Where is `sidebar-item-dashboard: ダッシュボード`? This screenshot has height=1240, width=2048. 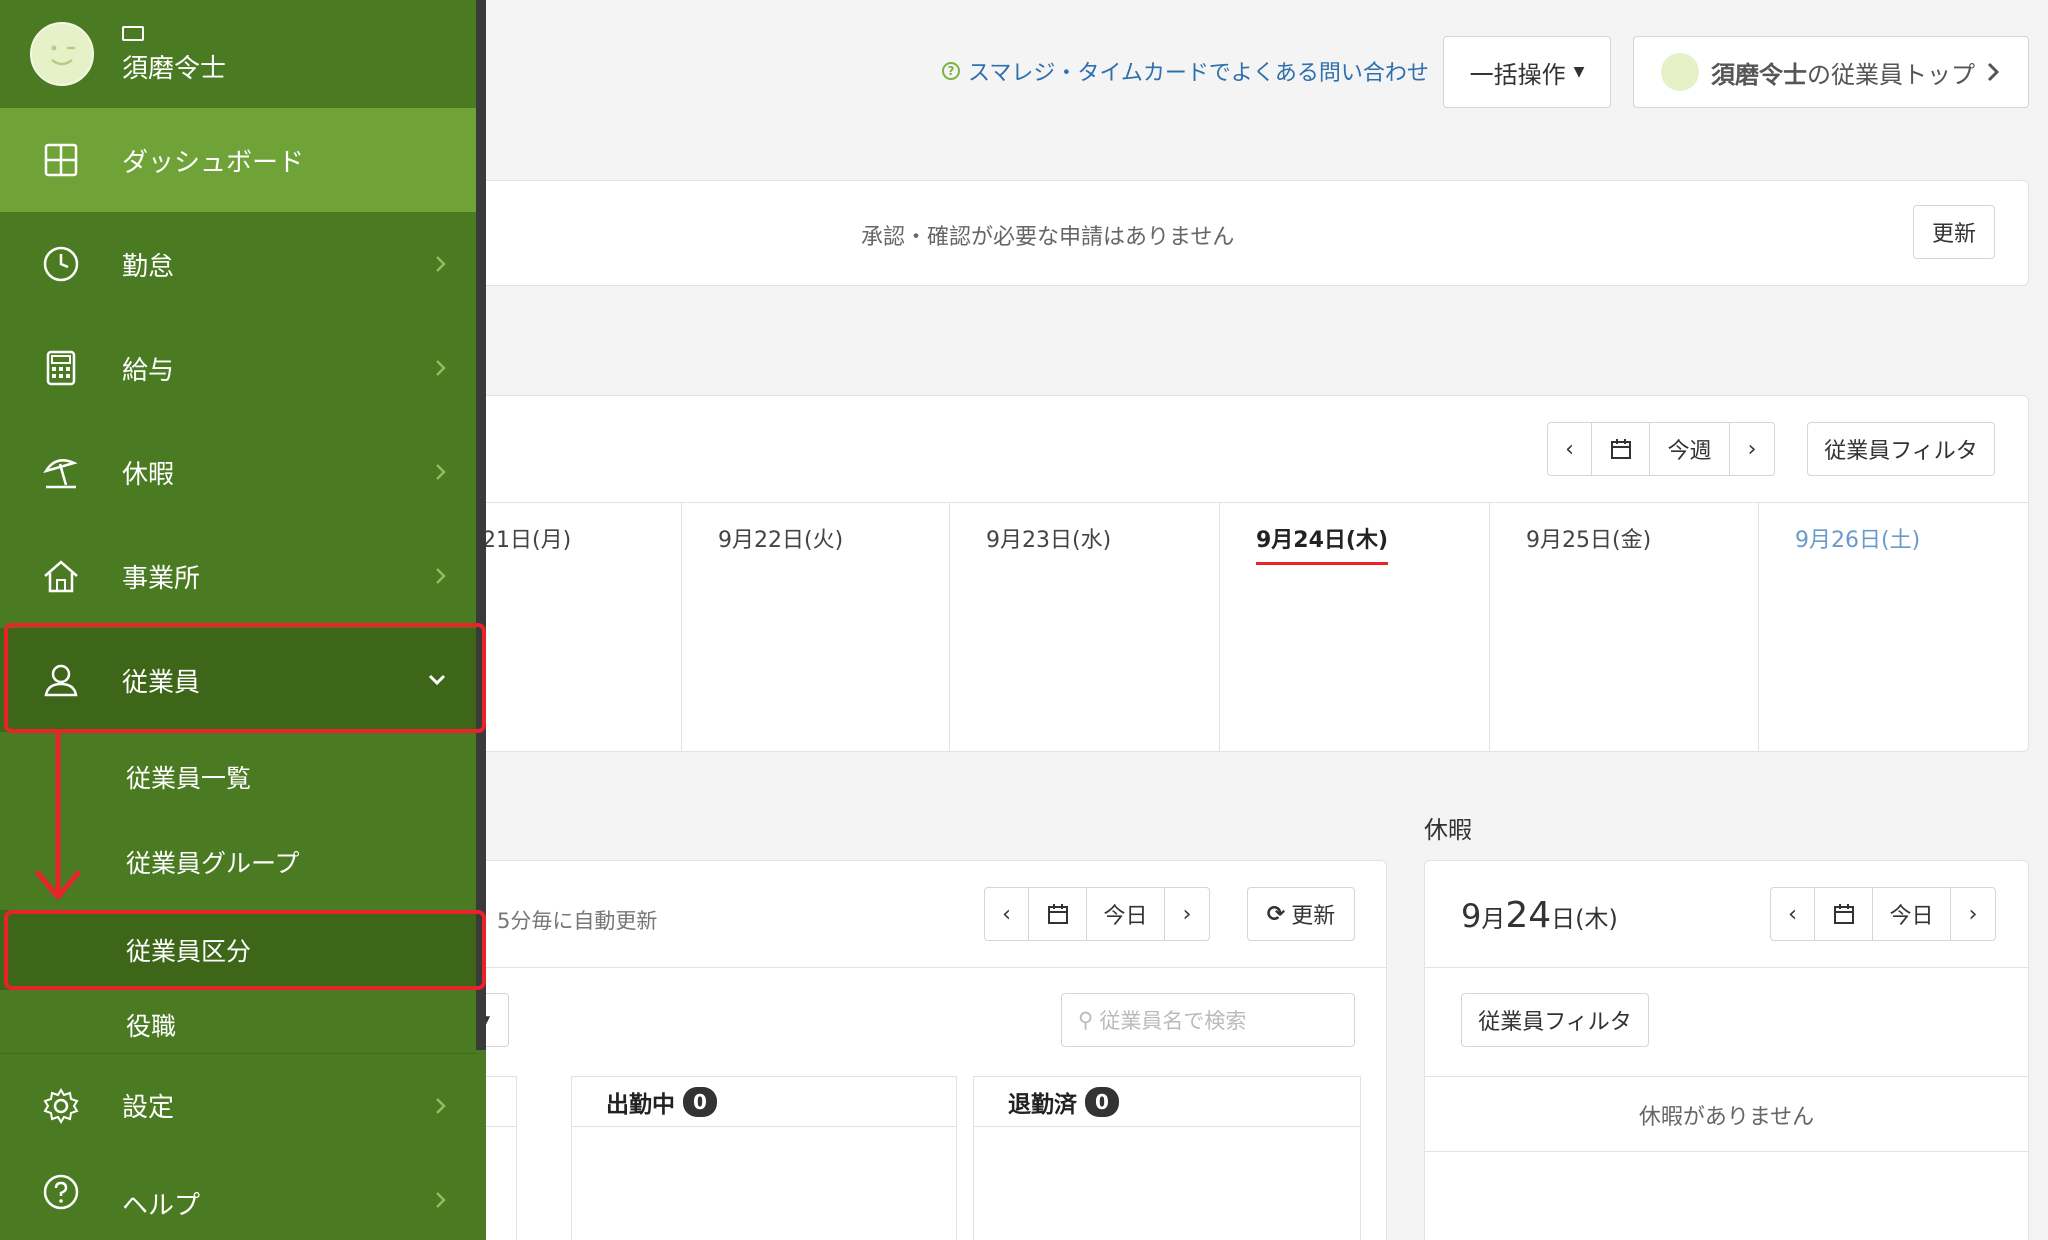
sidebar-item-dashboard: ダッシュボード is located at coordinates (238, 160).